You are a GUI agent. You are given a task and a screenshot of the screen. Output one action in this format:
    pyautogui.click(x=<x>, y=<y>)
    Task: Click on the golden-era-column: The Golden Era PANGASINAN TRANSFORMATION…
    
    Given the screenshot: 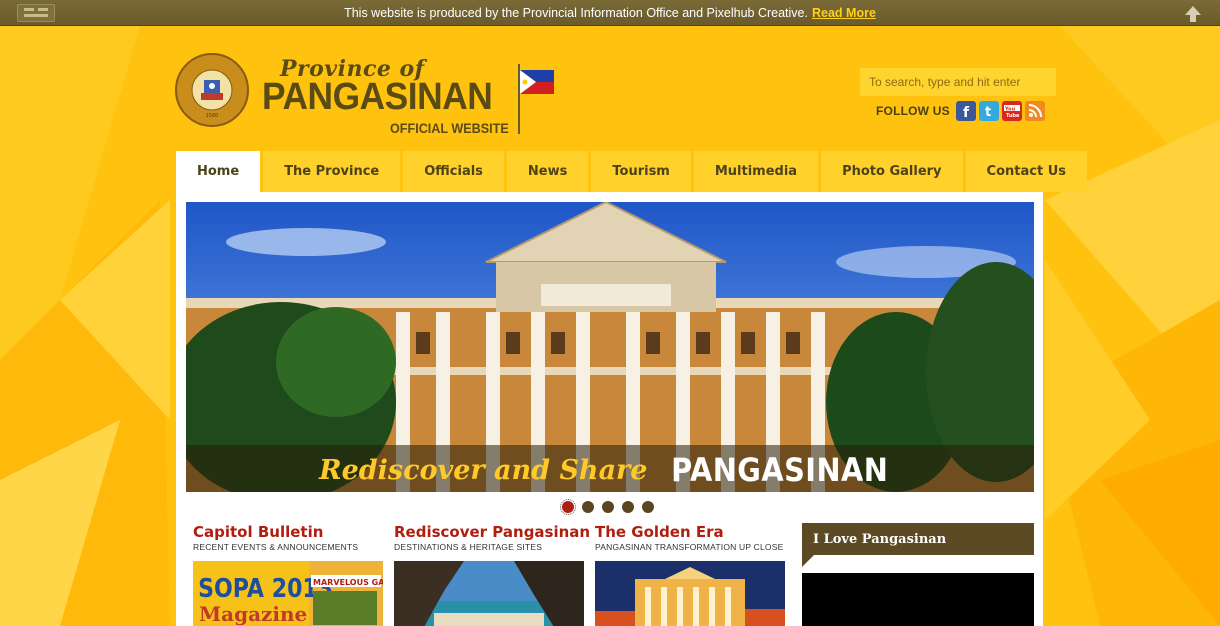 What is the action you would take?
    pyautogui.click(x=690, y=574)
    